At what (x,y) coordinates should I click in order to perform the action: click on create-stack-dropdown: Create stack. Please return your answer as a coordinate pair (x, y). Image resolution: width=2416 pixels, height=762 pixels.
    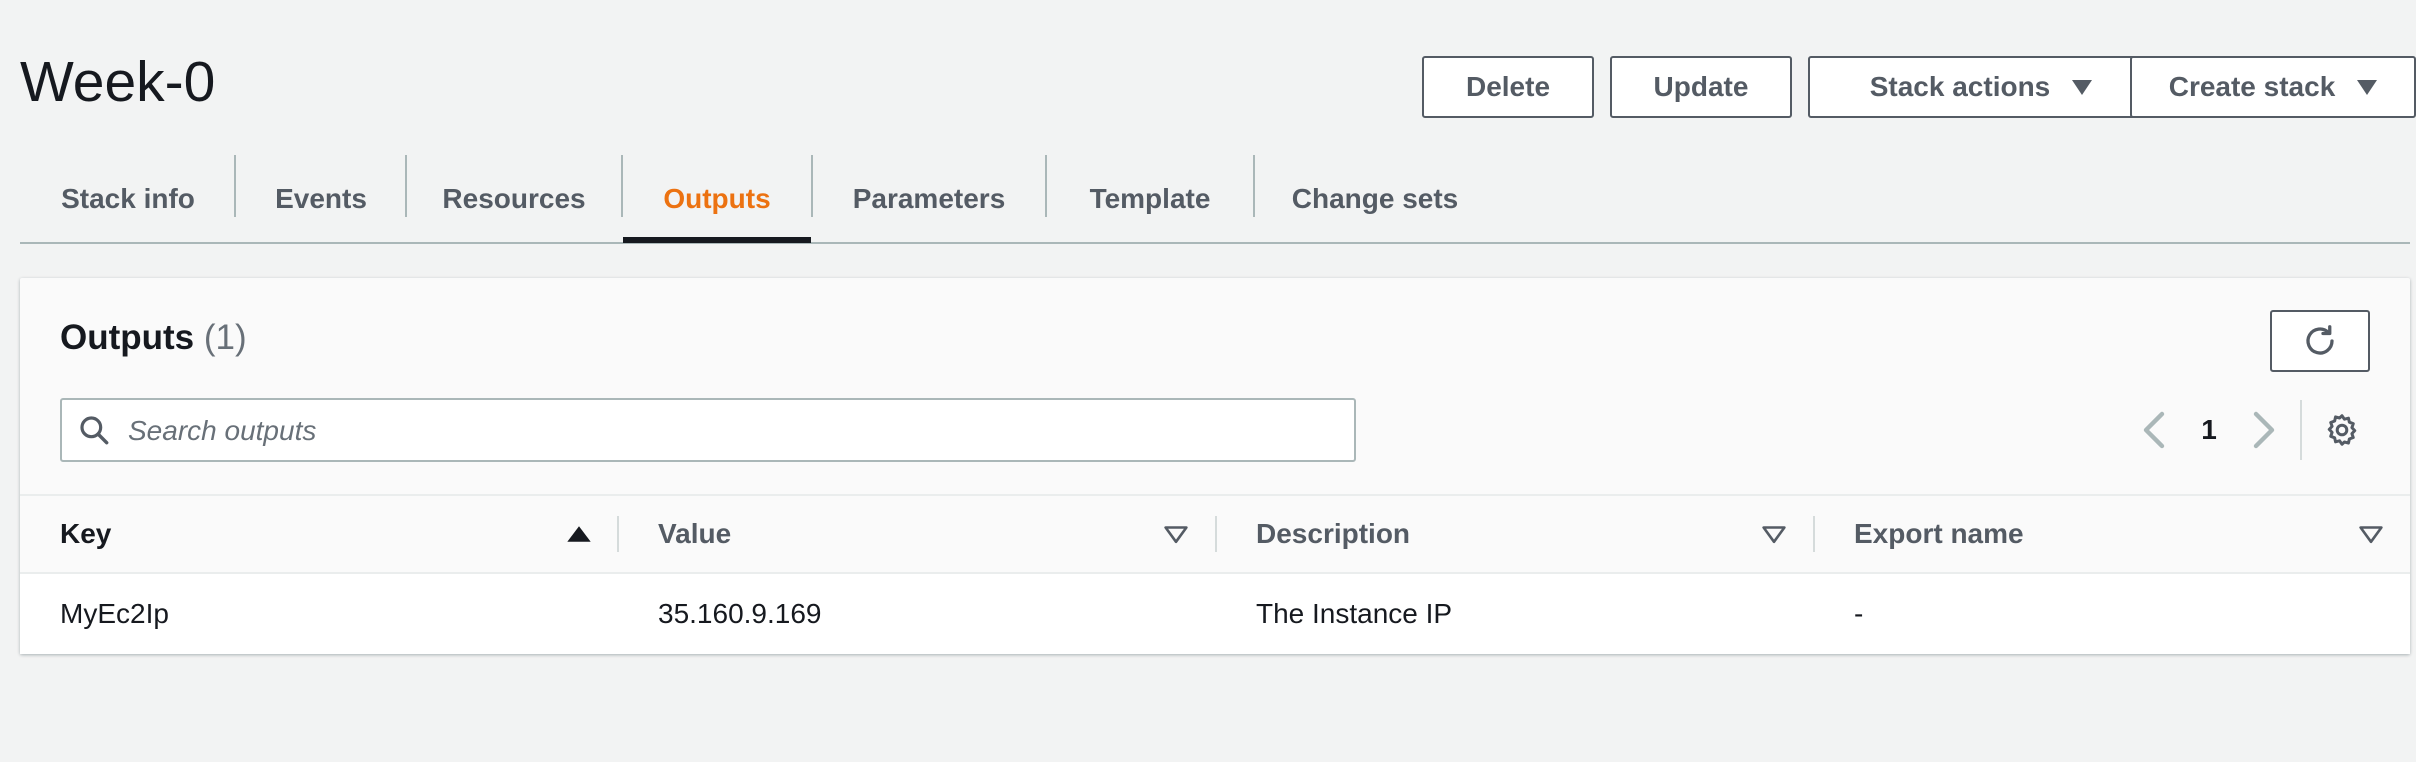
    Looking at the image, I should click on (2273, 87).